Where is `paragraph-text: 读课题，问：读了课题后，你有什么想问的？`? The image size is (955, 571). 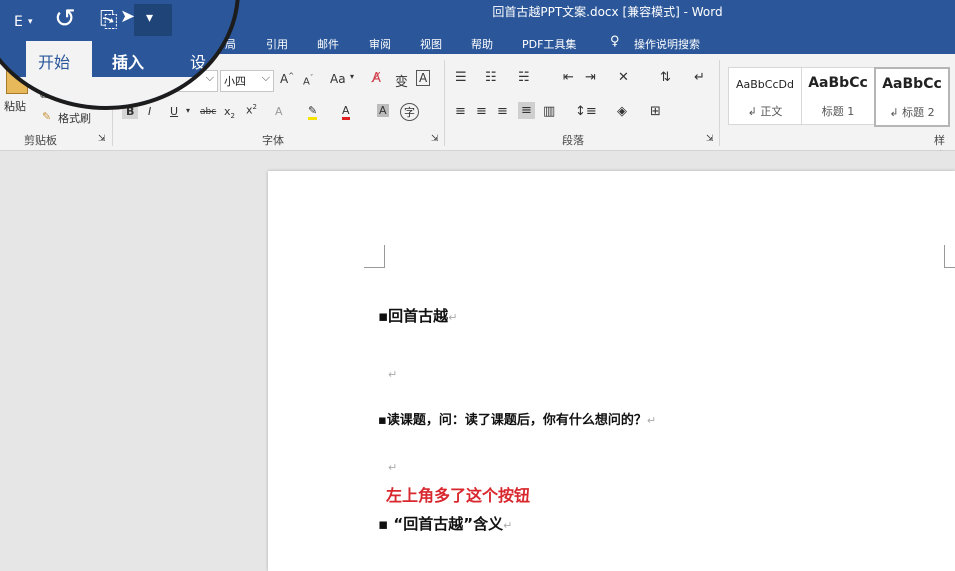 paragraph-text: 读课题，问：读了课题后，你有什么想问的？ is located at coordinates (516, 420).